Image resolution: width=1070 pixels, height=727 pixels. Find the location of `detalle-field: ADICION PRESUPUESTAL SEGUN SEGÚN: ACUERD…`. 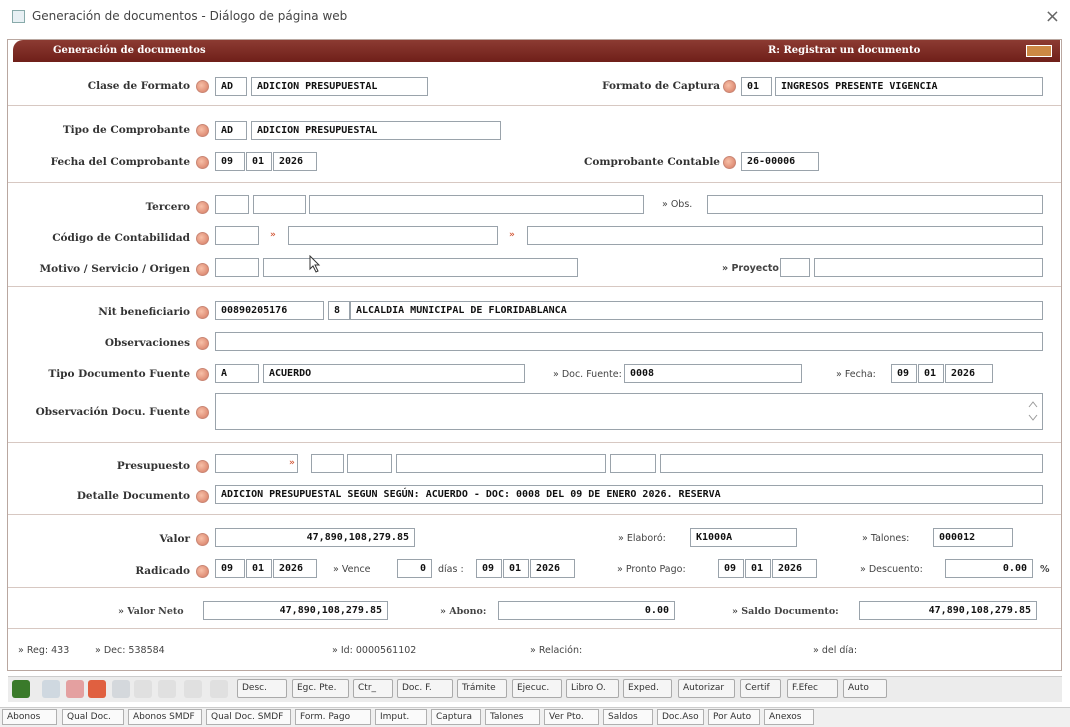

detalle-field: ADICION PRESUPUESTAL SEGUN SEGÚN: ACUERD… is located at coordinates (629, 494).